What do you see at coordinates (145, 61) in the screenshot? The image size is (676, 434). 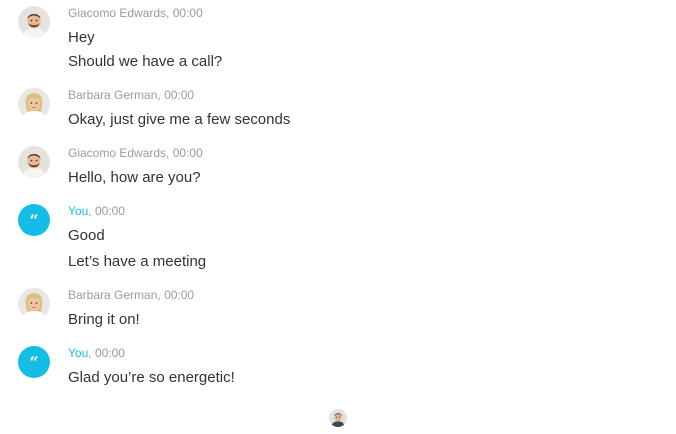 I see `message-text: Should we have a call?` at bounding box center [145, 61].